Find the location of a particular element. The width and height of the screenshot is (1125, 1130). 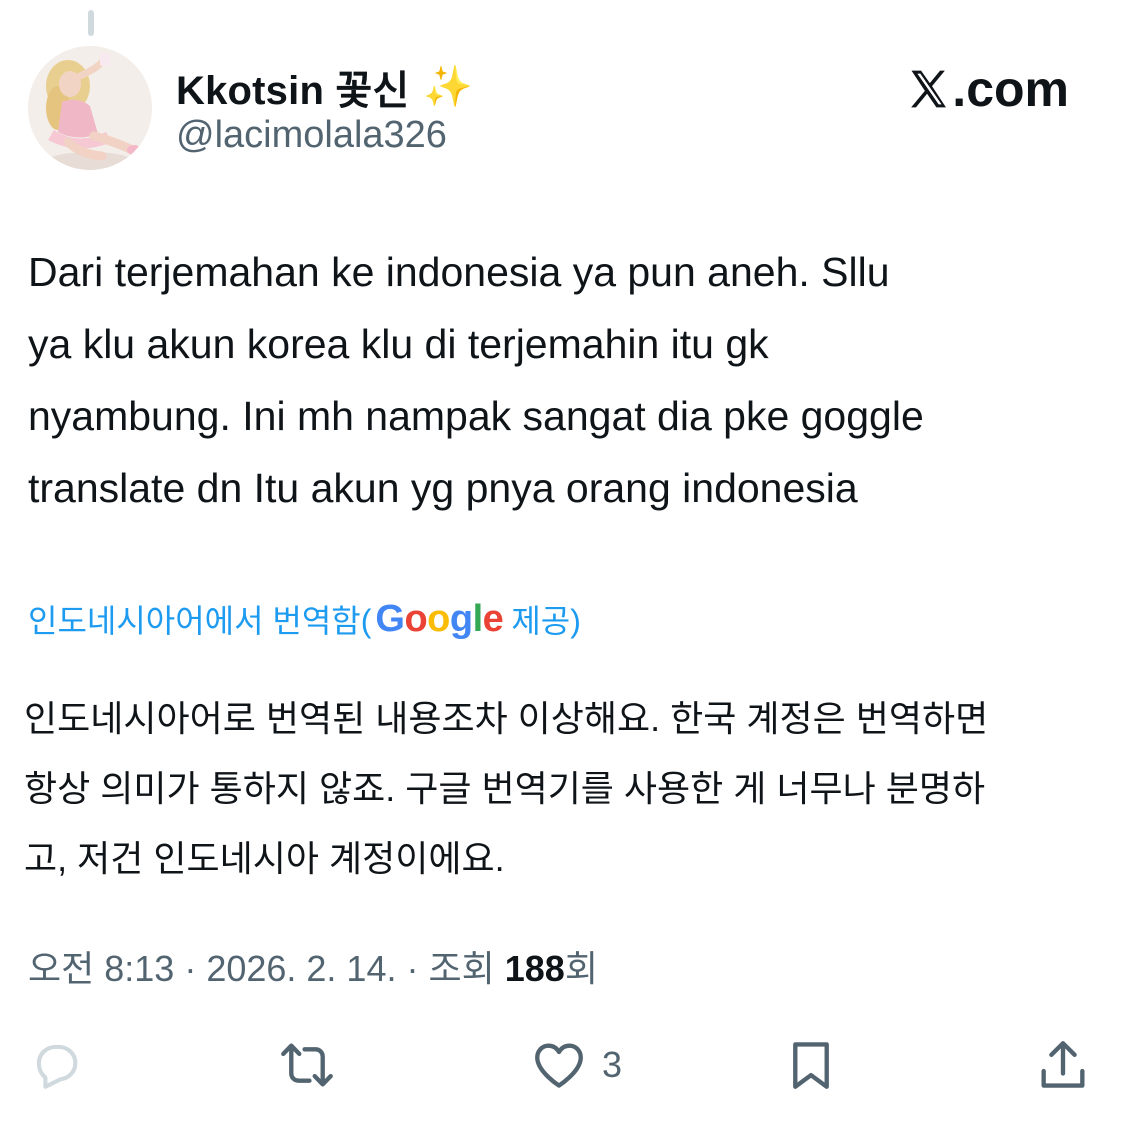

retweet-button is located at coordinates (307, 1065).